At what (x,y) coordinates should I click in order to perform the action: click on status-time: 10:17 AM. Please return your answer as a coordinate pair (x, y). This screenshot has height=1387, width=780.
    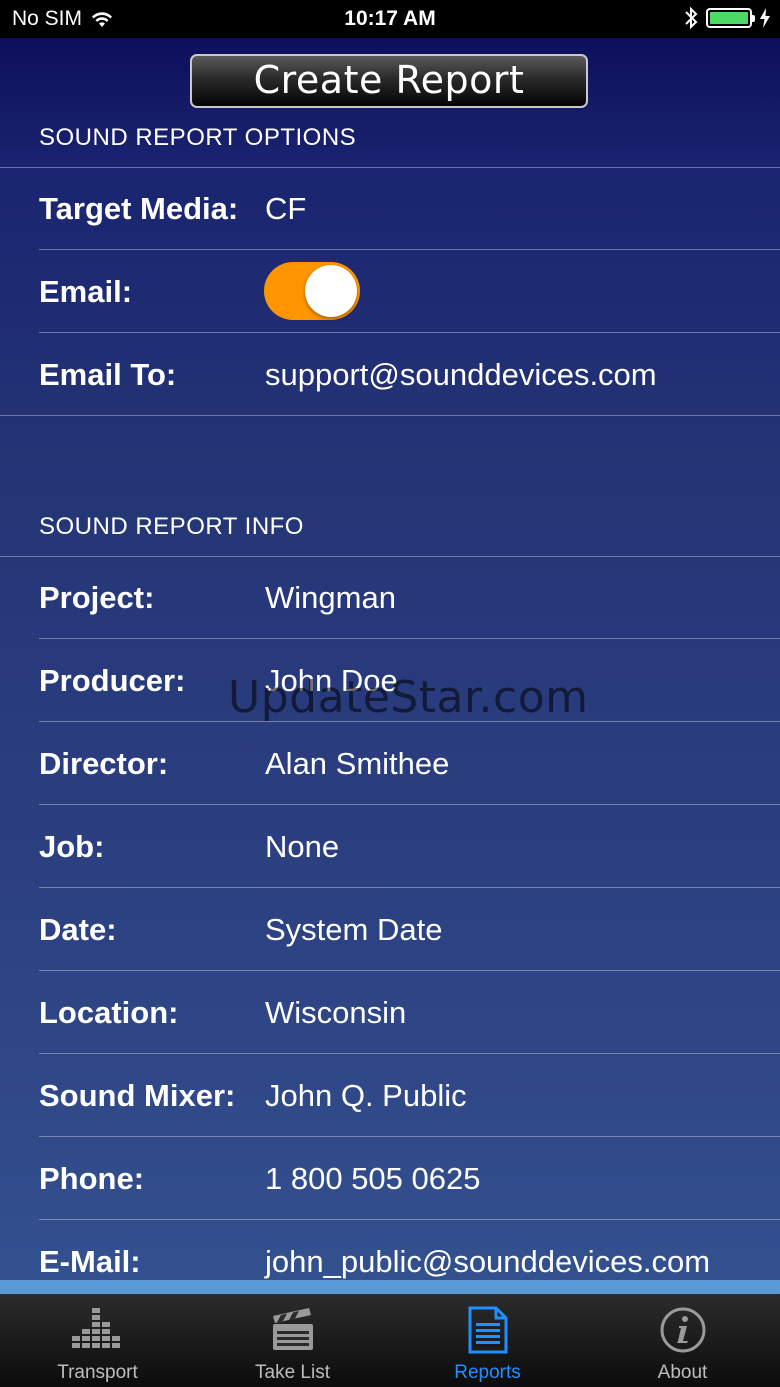
    Looking at the image, I should click on (390, 18).